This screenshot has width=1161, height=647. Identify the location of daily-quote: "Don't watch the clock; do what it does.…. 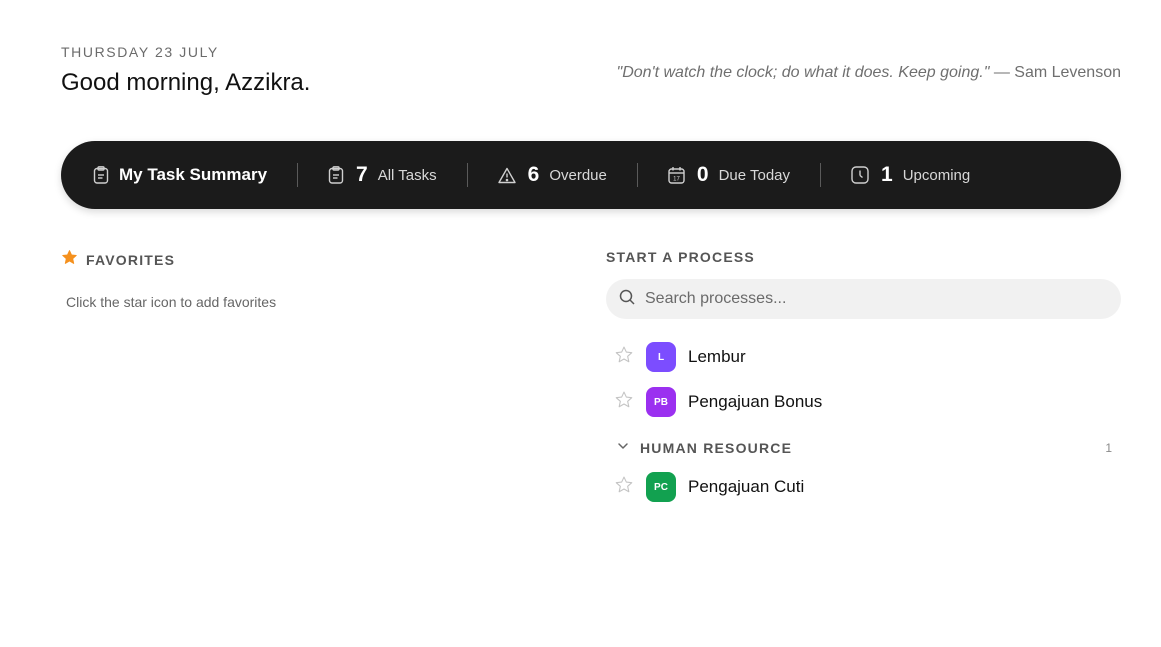
(869, 73).